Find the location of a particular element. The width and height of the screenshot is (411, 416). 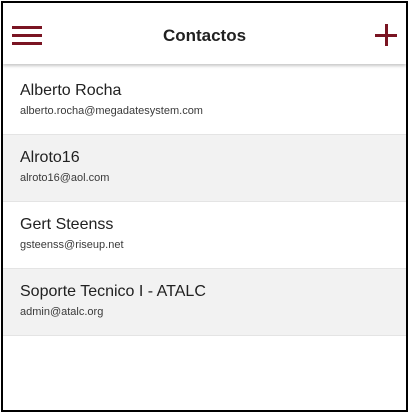

plus-vertical-stroke is located at coordinates (386, 35).